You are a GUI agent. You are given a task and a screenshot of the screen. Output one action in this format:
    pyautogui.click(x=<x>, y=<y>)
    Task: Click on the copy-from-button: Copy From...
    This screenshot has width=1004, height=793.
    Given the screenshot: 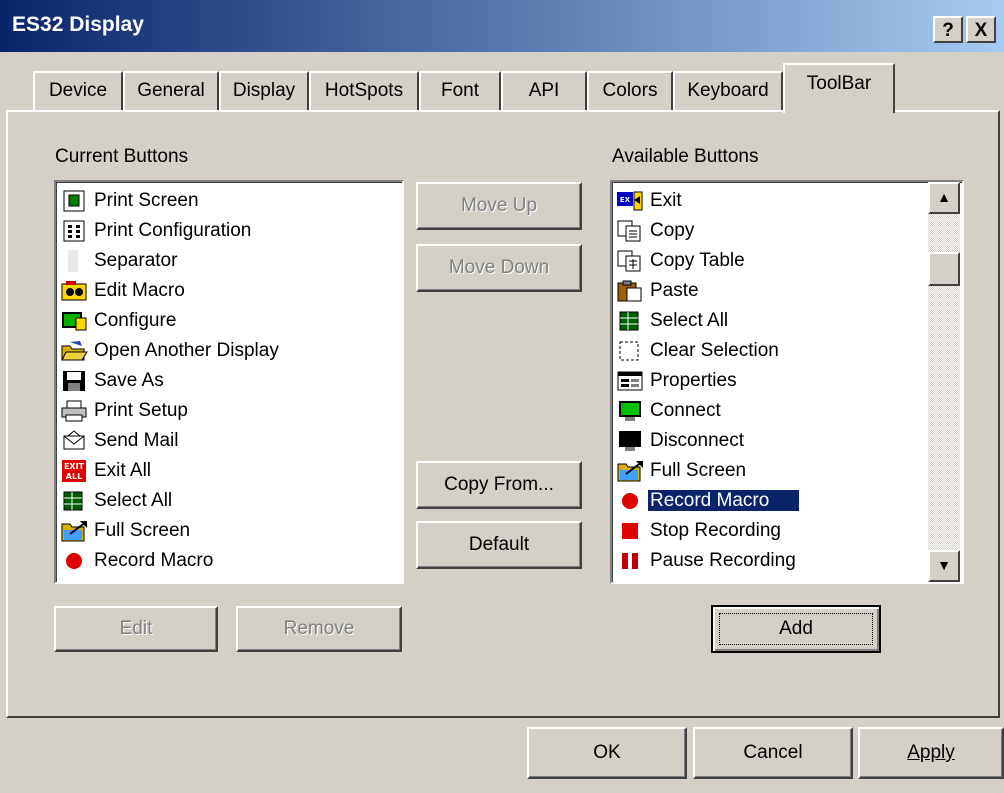 What is the action you would take?
    pyautogui.click(x=499, y=485)
    